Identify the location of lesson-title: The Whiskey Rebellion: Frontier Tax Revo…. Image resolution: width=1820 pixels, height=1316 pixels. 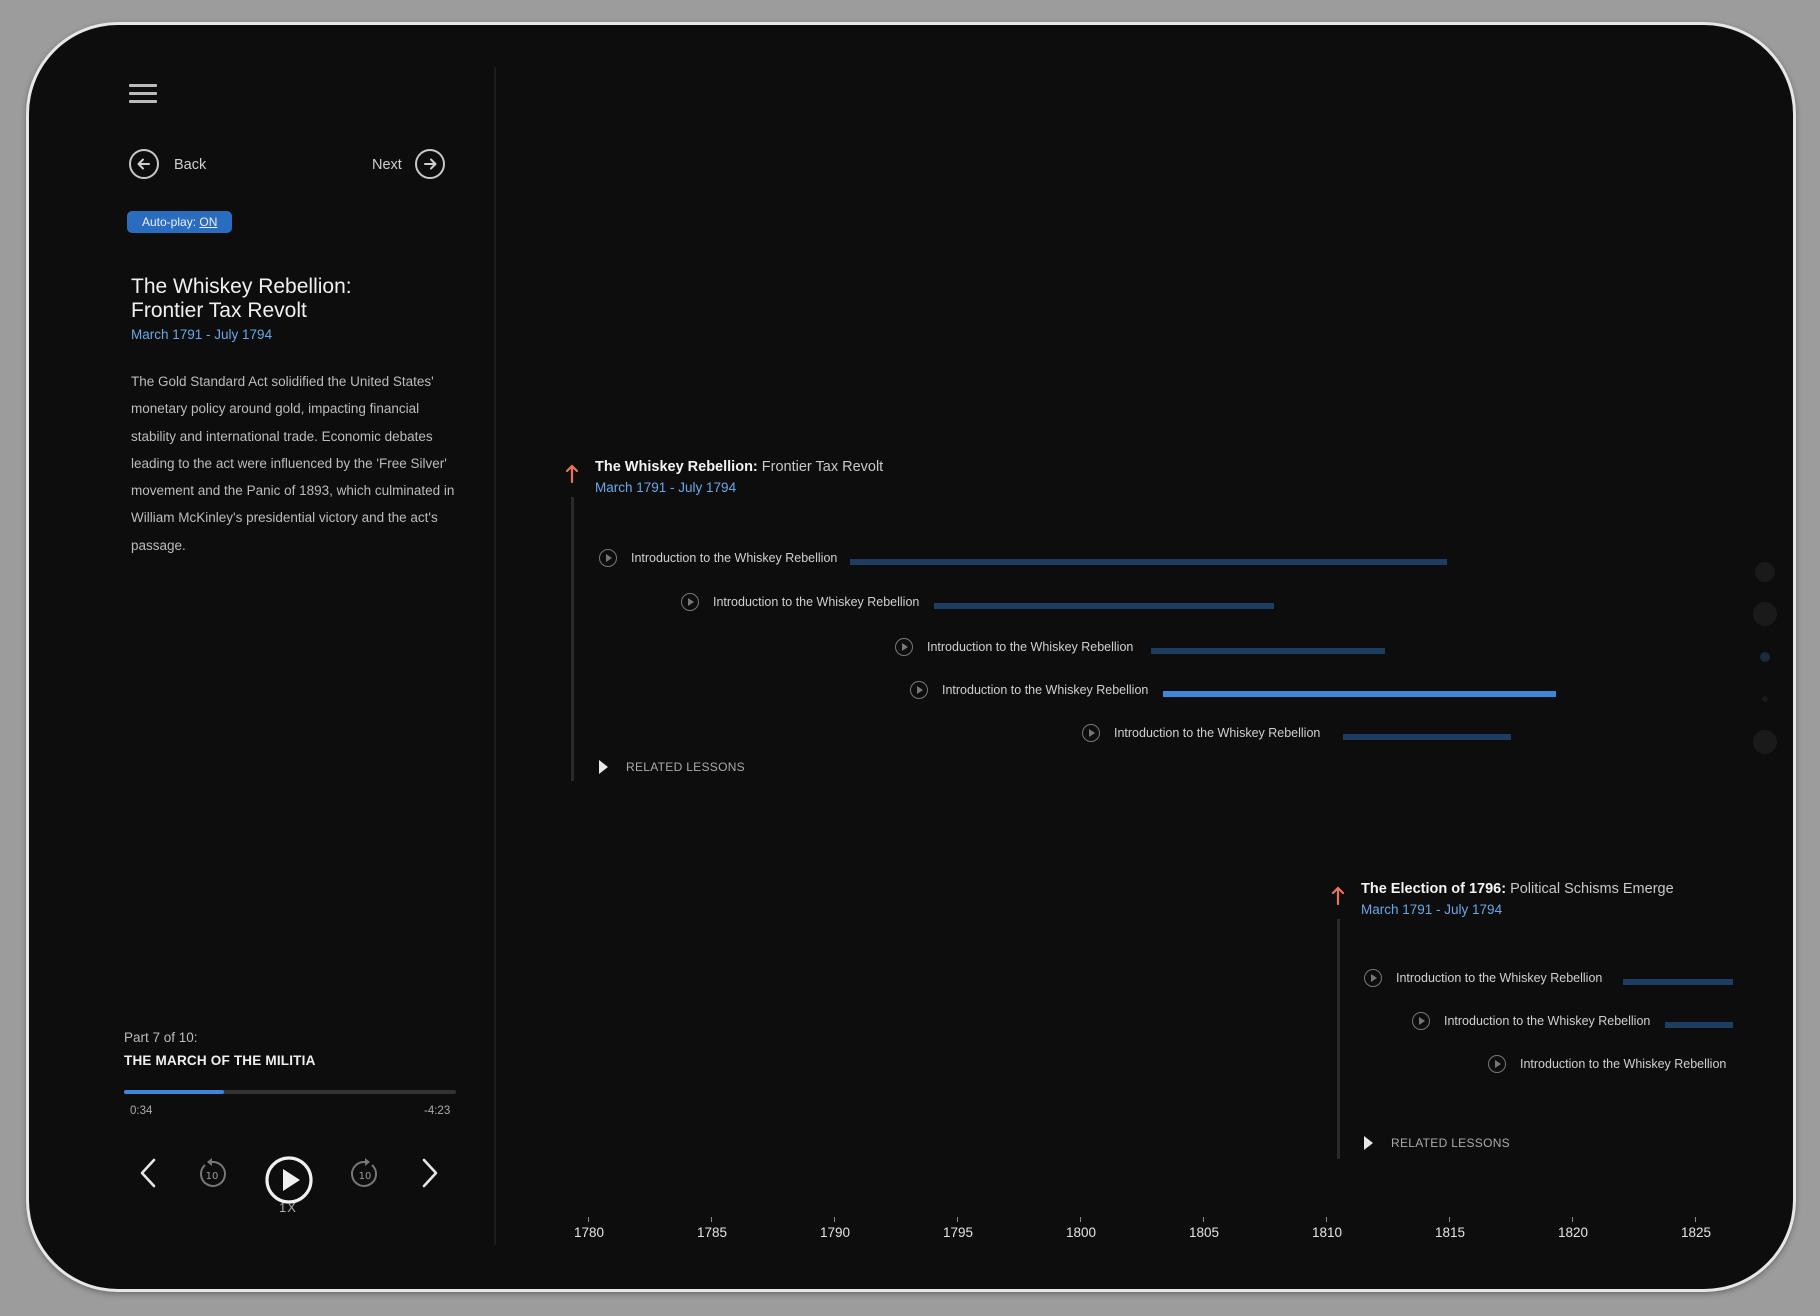
(296, 299).